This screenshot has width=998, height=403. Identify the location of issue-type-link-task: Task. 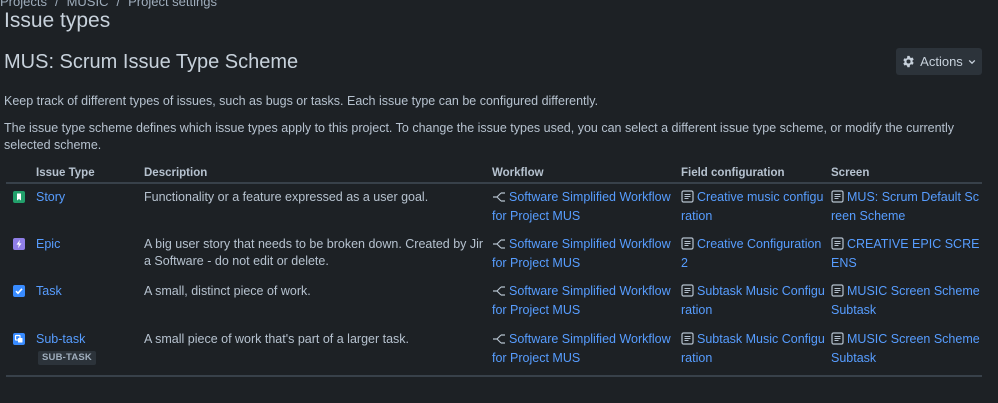
(49, 291).